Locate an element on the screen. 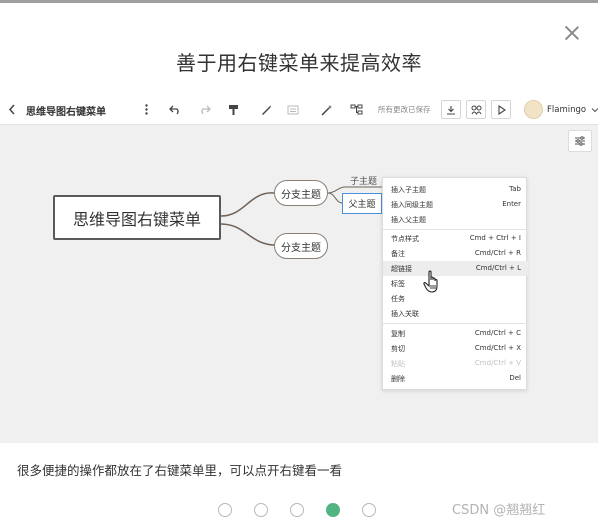  menu-item-insert-parent: 插入父主题 is located at coordinates (455, 219).